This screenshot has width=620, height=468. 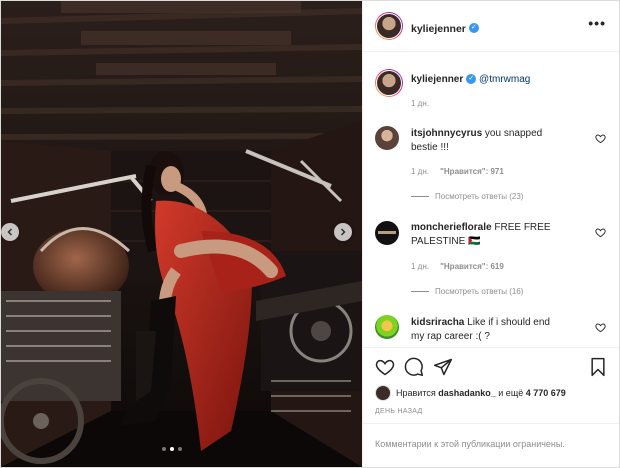 What do you see at coordinates (508, 322) in the screenshot?
I see `comment-text-line1: Like if i should end` at bounding box center [508, 322].